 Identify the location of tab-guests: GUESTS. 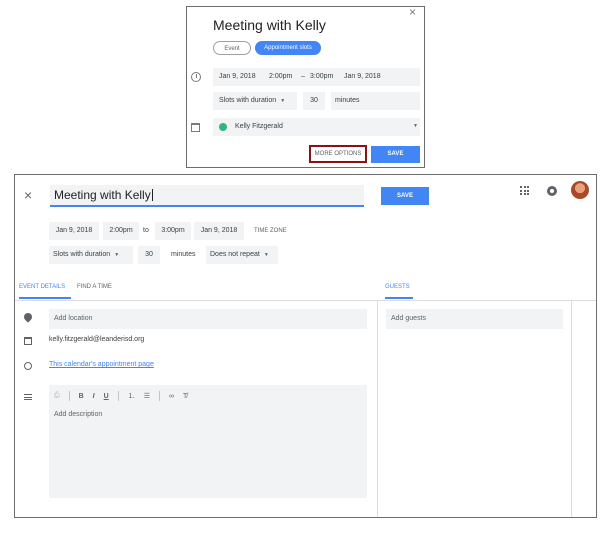
(397, 287).